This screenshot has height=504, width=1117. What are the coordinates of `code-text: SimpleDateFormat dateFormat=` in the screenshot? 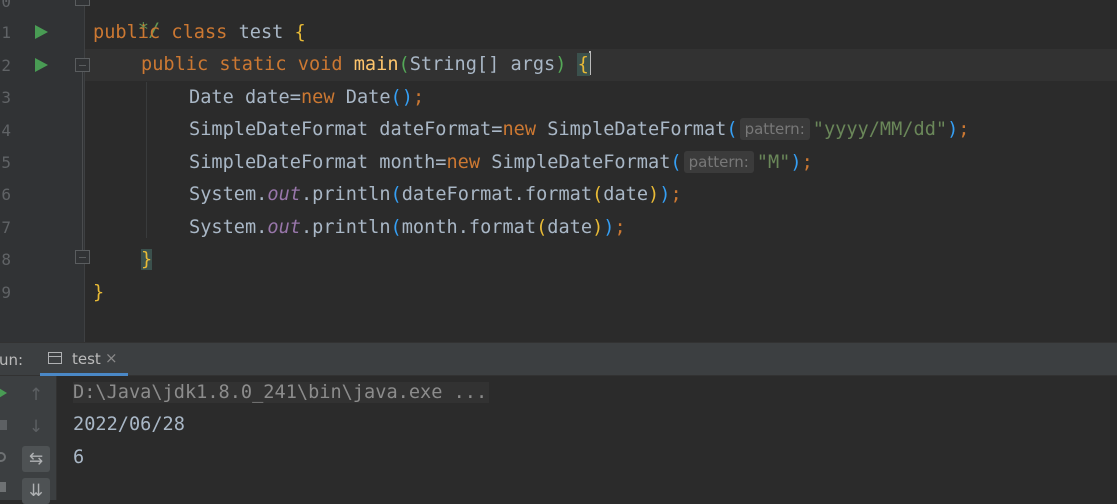 It's located at (346, 129).